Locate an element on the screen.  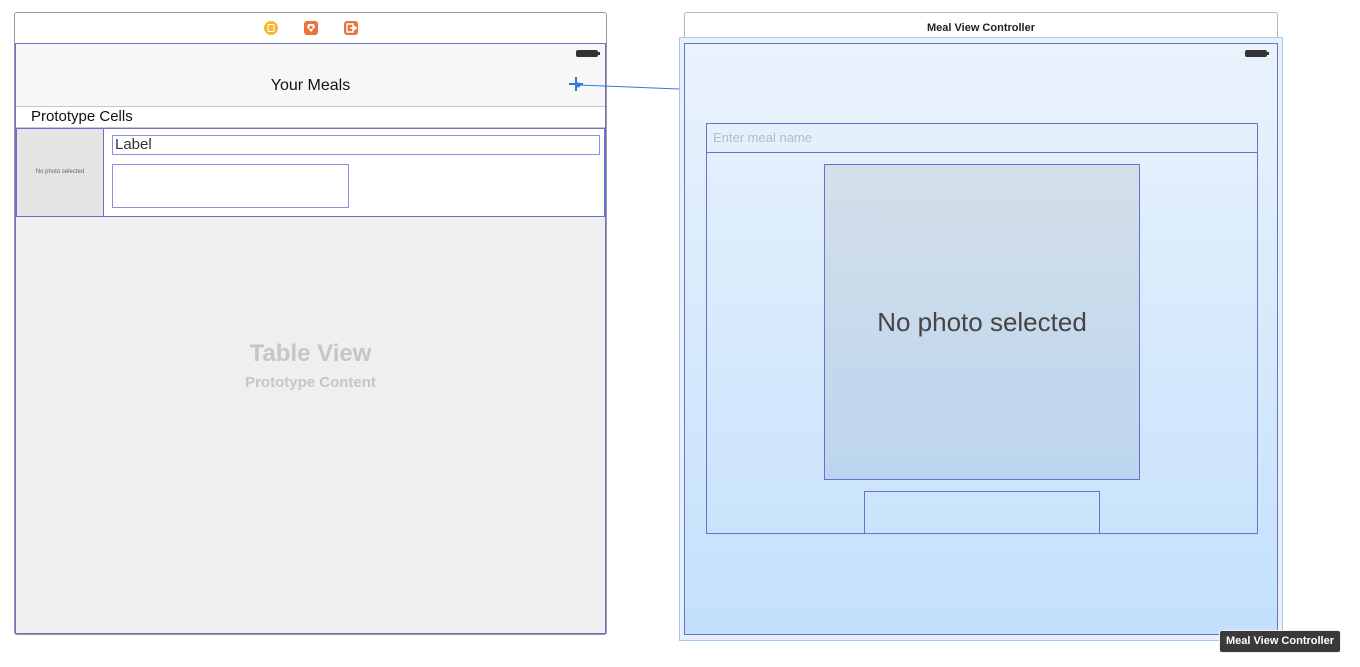
view-controller-icon is located at coordinates (271, 28).